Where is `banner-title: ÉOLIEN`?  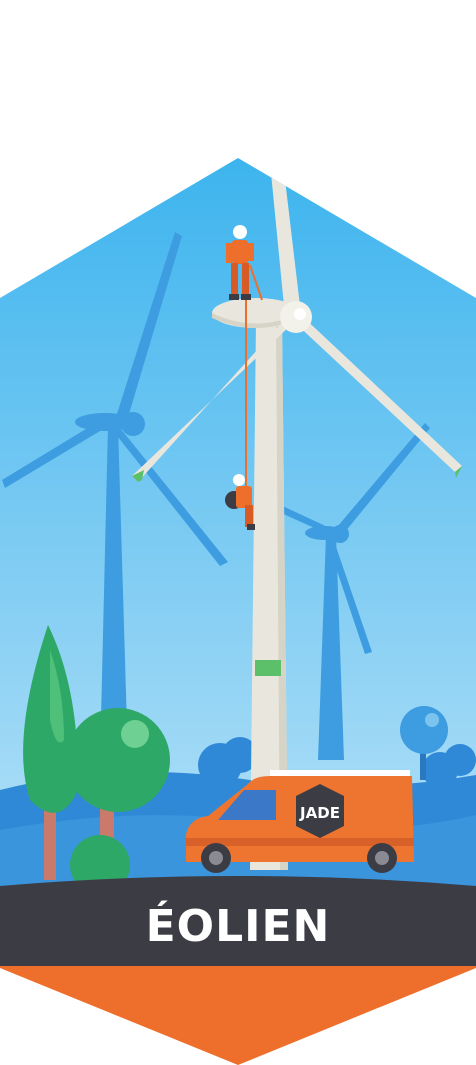
banner-title: ÉOLIEN is located at coordinates (238, 926).